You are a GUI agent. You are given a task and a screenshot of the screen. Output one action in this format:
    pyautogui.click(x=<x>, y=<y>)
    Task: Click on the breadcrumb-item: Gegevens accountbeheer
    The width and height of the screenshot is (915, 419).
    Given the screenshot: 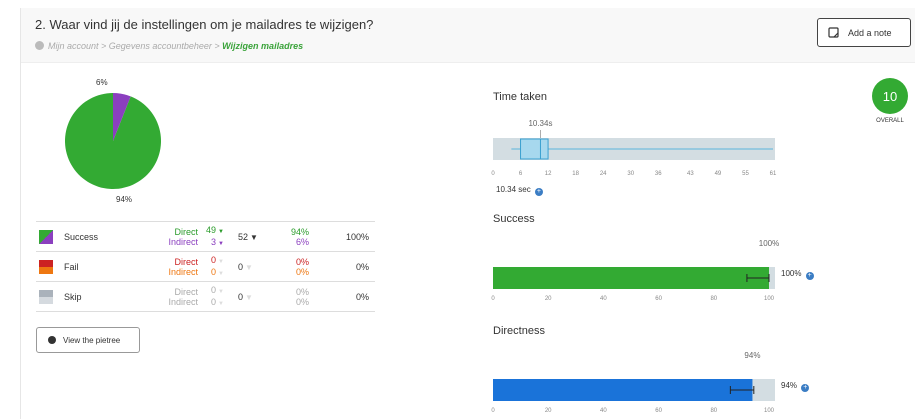 What is the action you would take?
    pyautogui.click(x=160, y=46)
    